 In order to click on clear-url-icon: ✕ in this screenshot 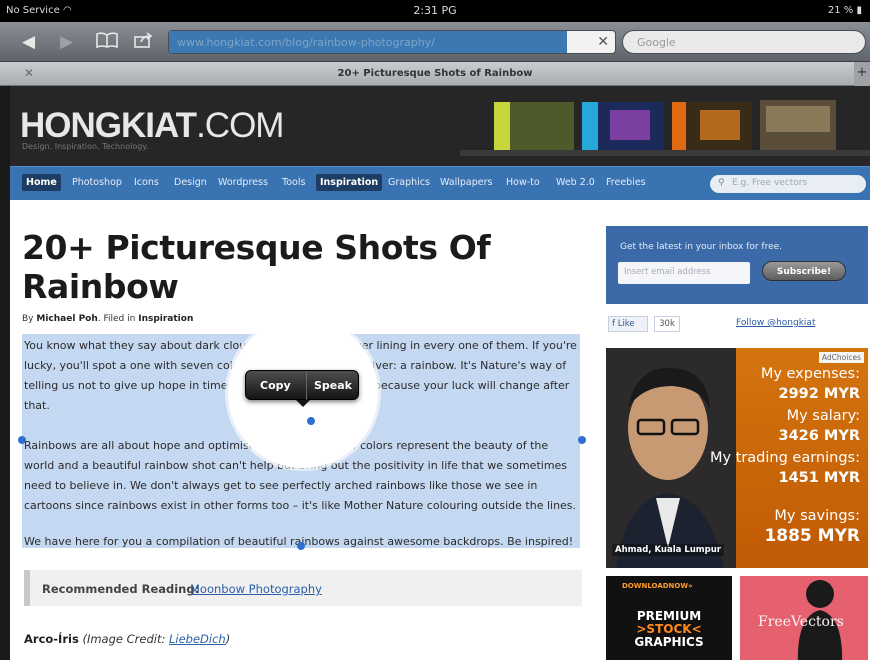, I will do `click(603, 42)`.